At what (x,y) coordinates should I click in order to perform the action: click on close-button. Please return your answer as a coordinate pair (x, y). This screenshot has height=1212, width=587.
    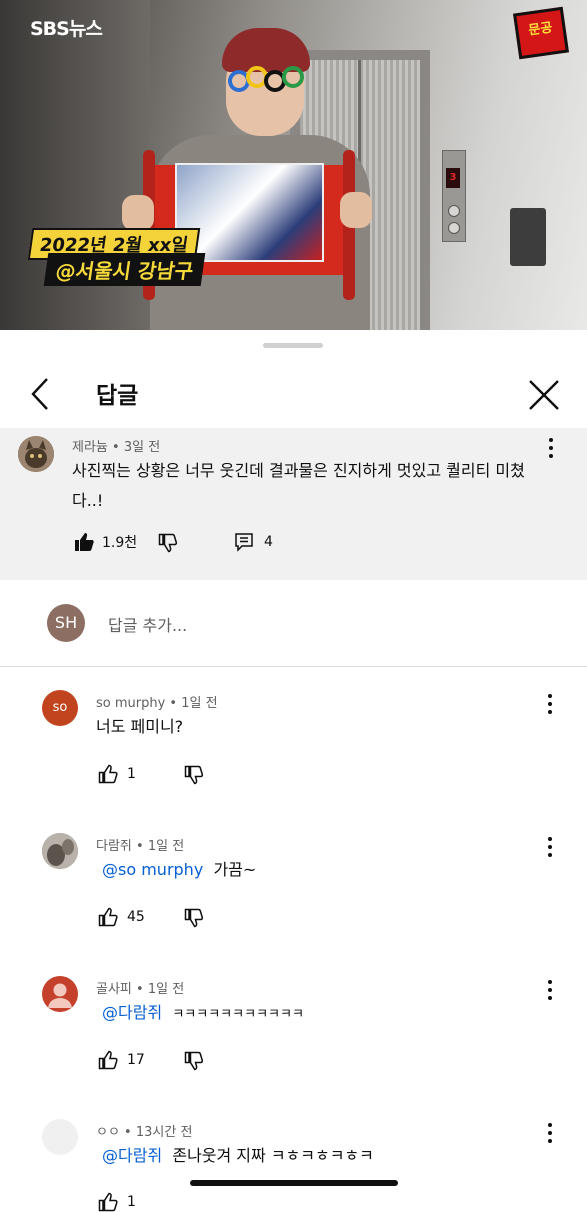
    Looking at the image, I should click on (544, 395).